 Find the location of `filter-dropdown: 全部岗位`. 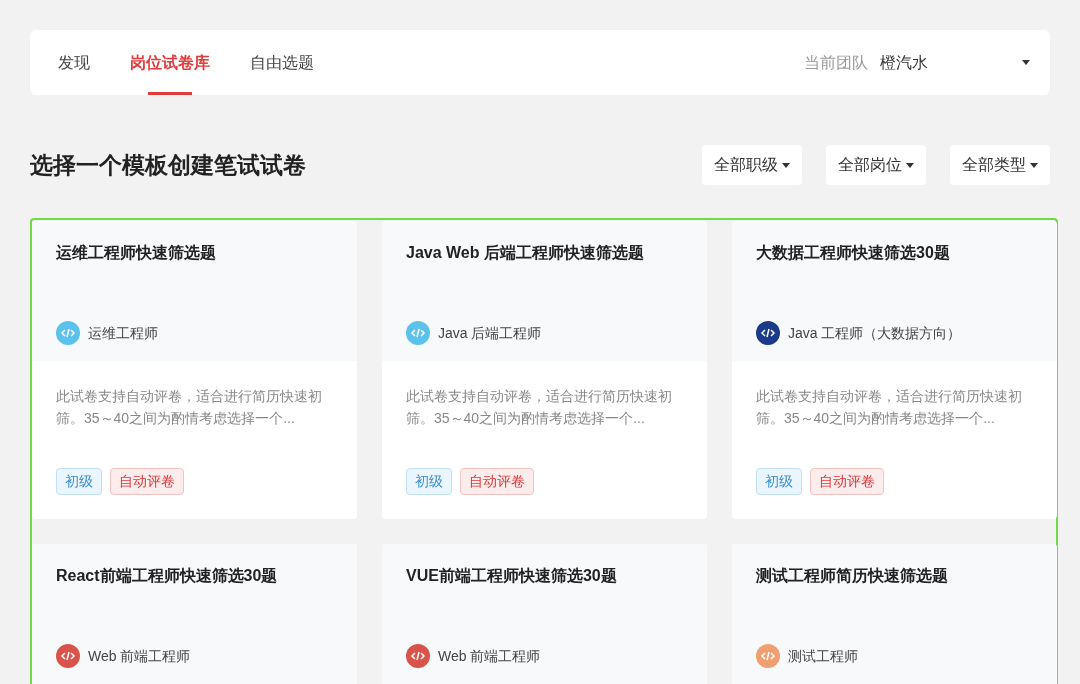

filter-dropdown: 全部岗位 is located at coordinates (876, 165).